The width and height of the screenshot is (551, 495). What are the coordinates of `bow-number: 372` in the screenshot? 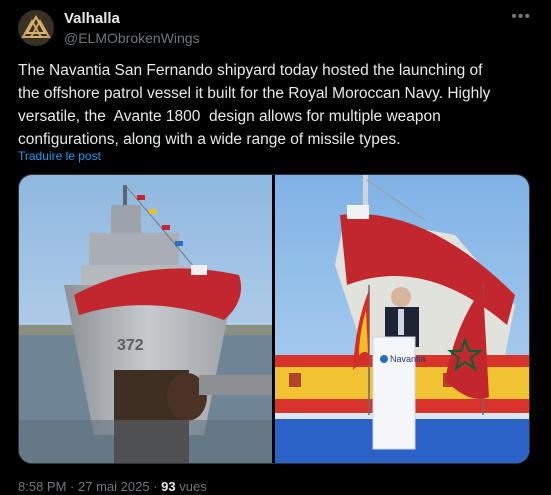 It's located at (130, 345).